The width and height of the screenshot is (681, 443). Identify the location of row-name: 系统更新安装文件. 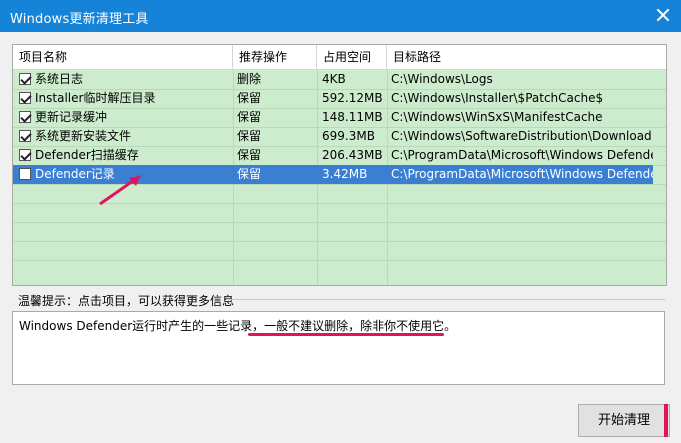
(83, 136).